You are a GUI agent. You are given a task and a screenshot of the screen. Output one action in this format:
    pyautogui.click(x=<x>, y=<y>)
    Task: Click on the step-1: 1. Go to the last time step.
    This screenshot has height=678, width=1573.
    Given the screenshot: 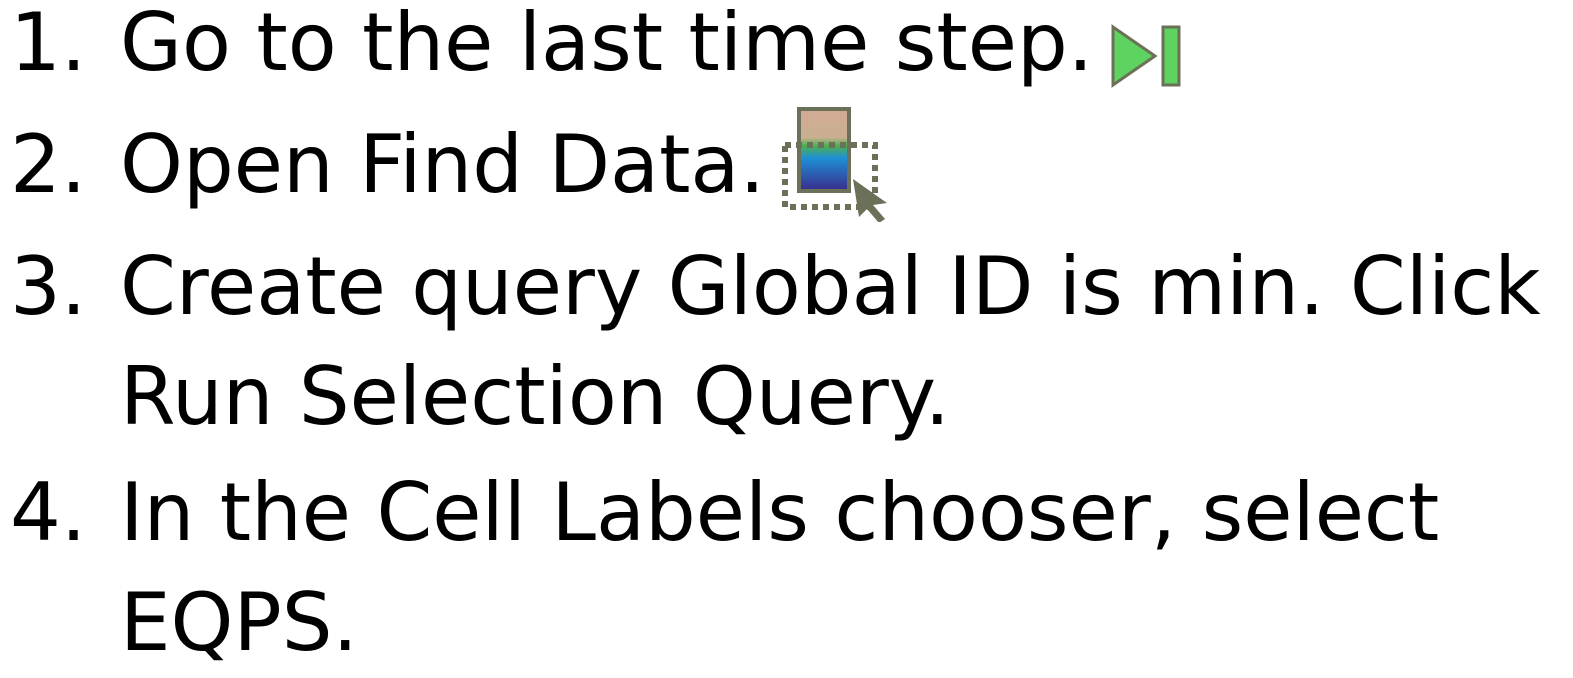 What is the action you would take?
    pyautogui.click(x=592, y=49)
    